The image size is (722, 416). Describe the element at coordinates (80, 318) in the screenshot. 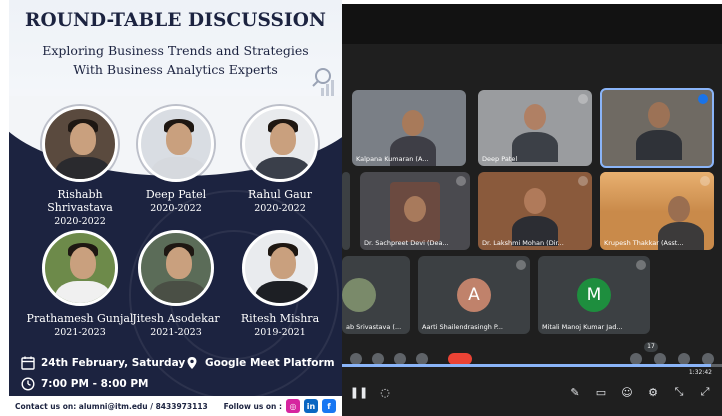

I see `speaker-name: Prathamesh Gunjal` at that location.